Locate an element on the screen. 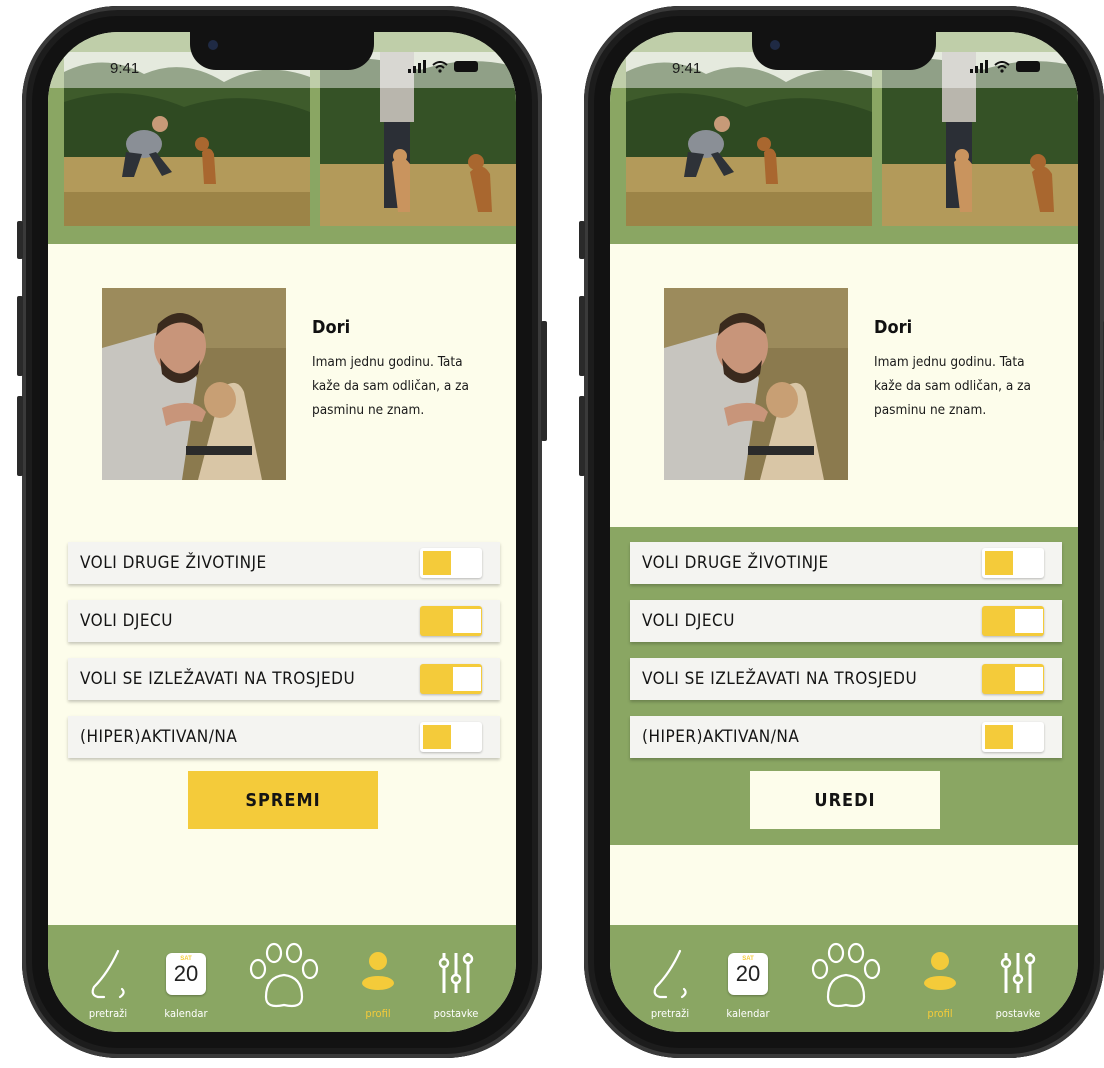  save-button: SPREMI is located at coordinates (283, 800).